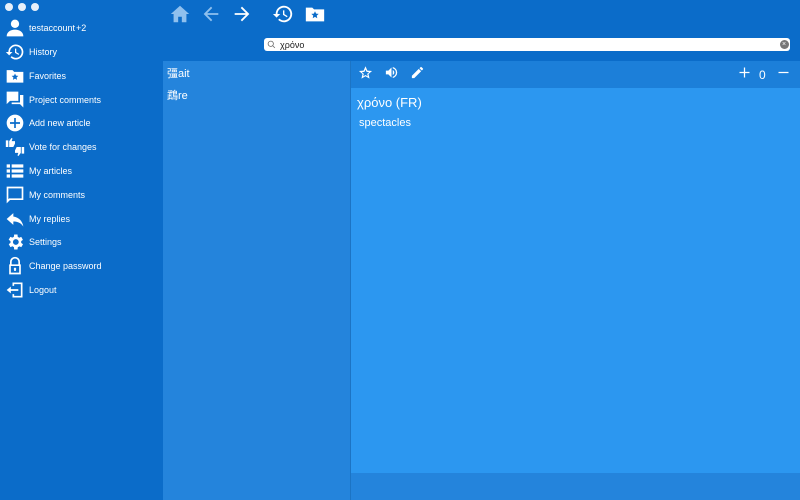 The image size is (800, 500). What do you see at coordinates (15, 242) in the screenshot?
I see `gear-icon` at bounding box center [15, 242].